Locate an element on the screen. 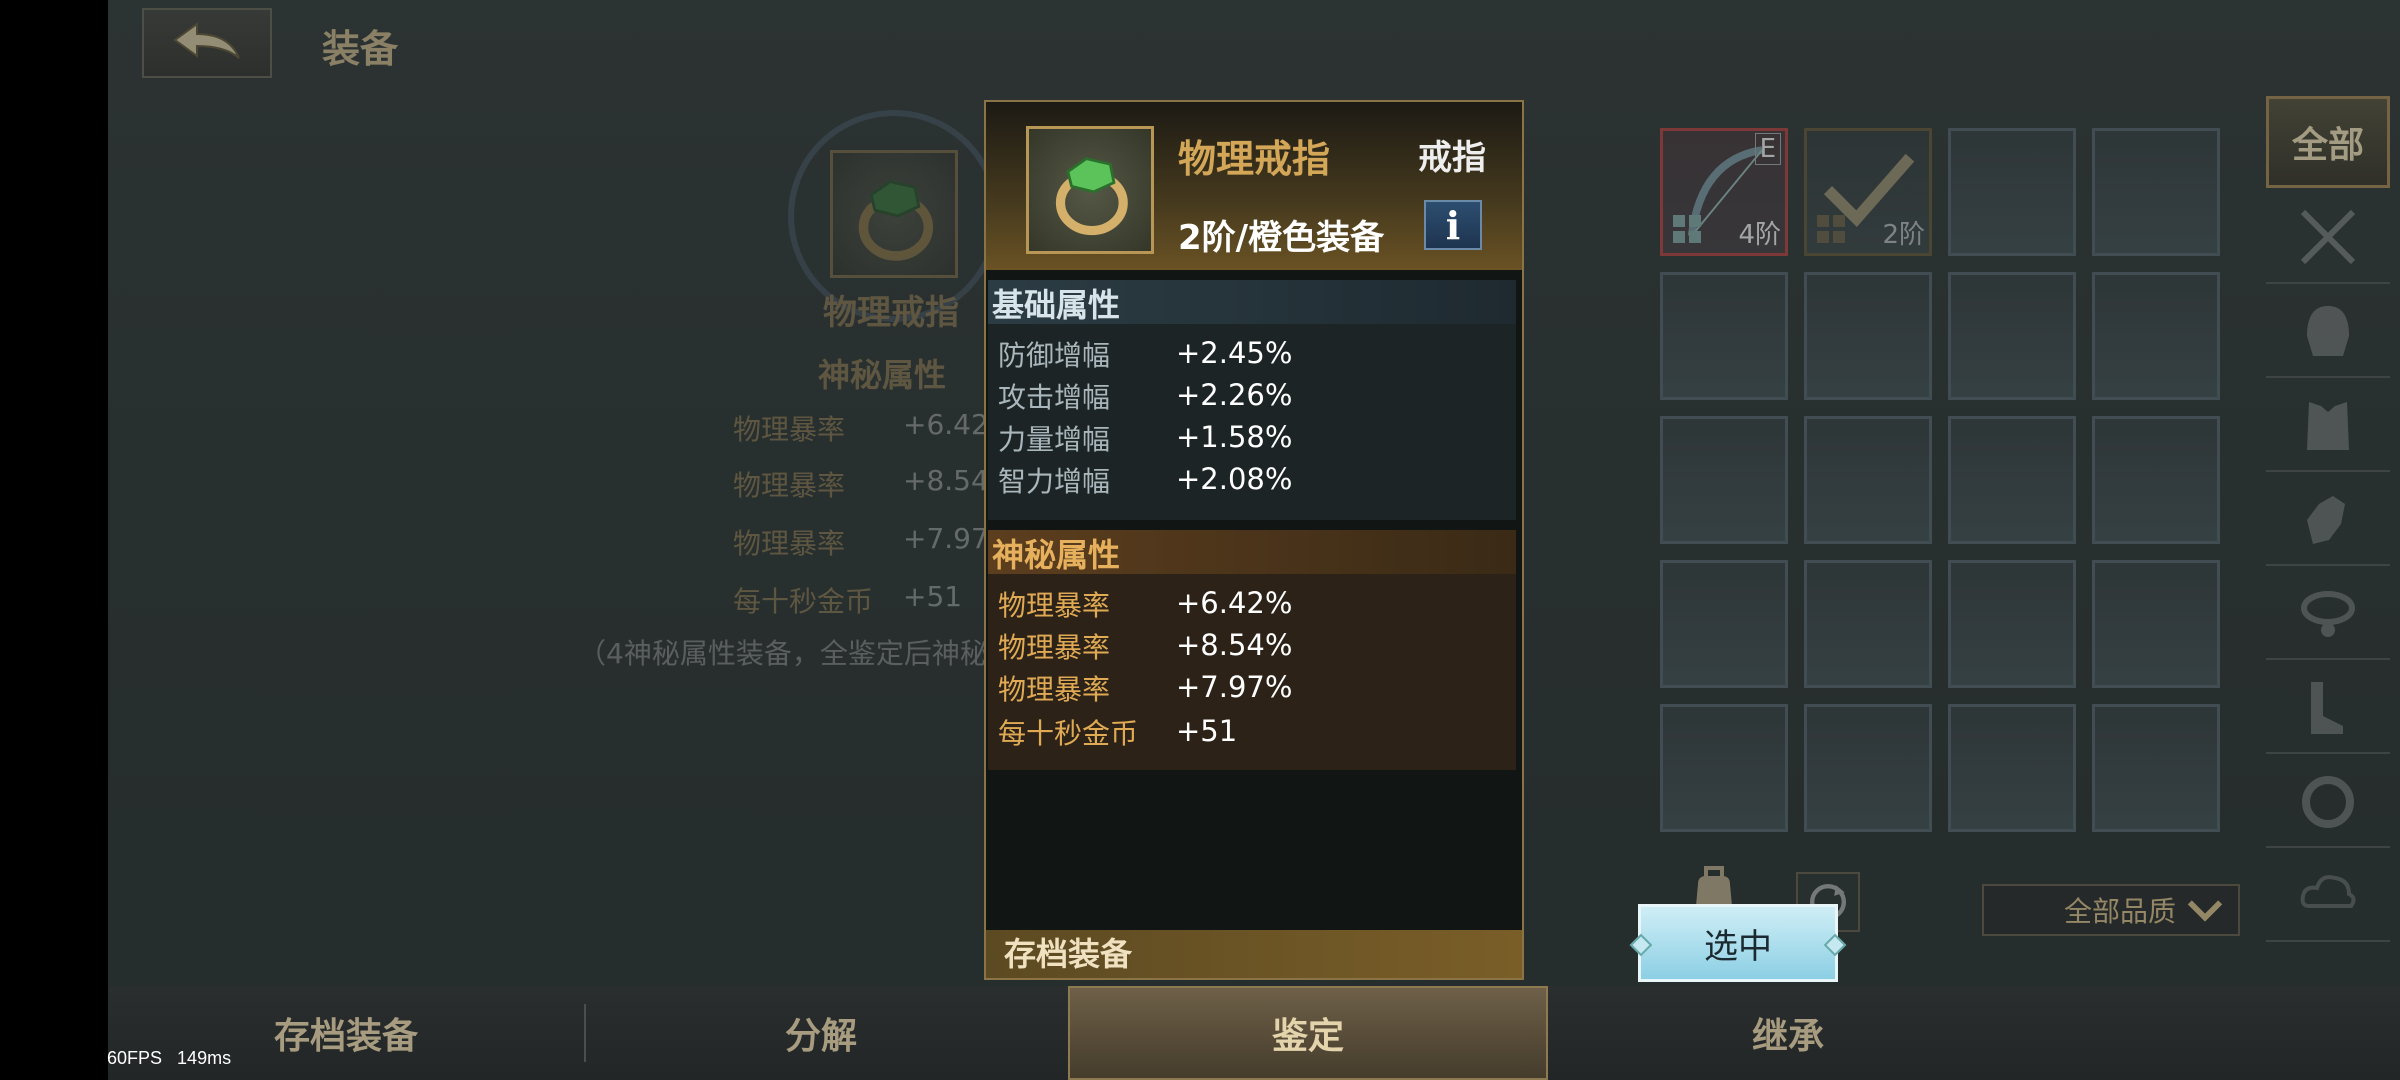 This screenshot has width=2400, height=1080. tab-identify: 鉴定 is located at coordinates (1308, 1033).